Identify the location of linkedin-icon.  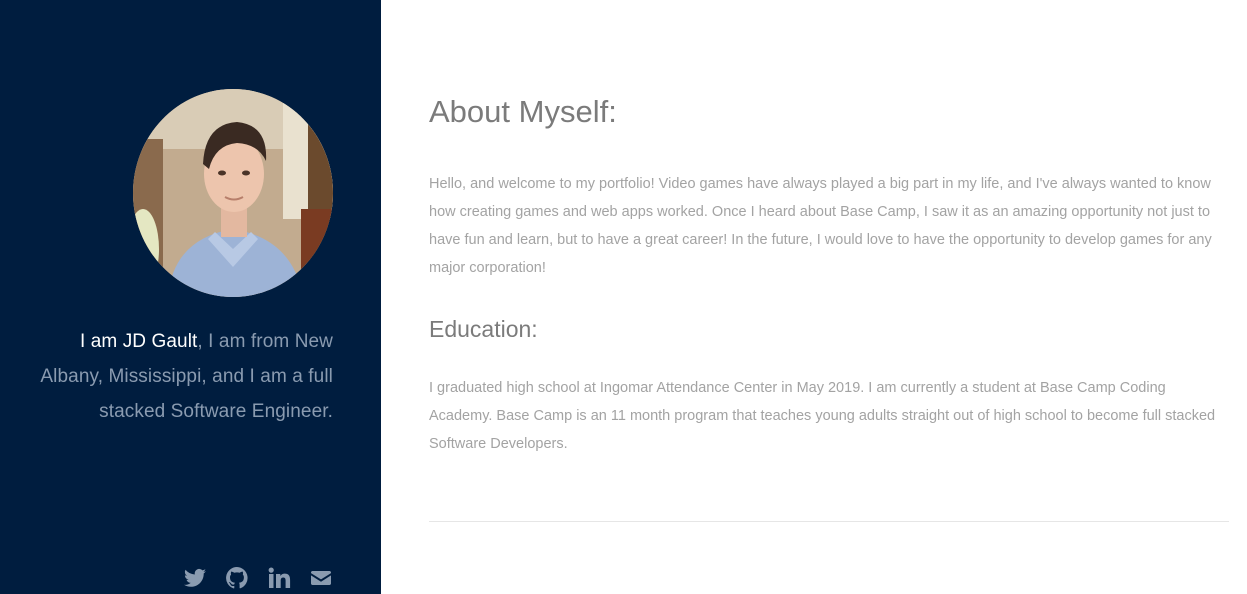
(279, 577).